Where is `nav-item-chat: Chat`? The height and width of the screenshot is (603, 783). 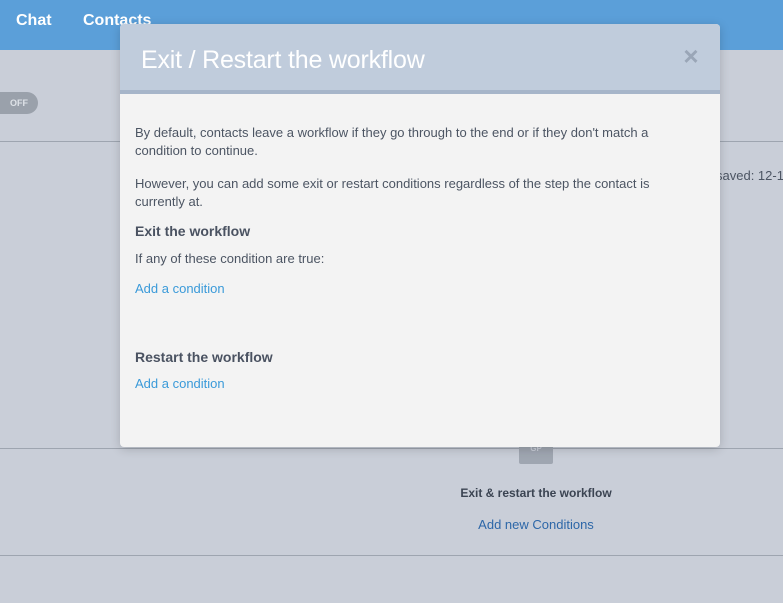
nav-item-chat: Chat is located at coordinates (34, 21).